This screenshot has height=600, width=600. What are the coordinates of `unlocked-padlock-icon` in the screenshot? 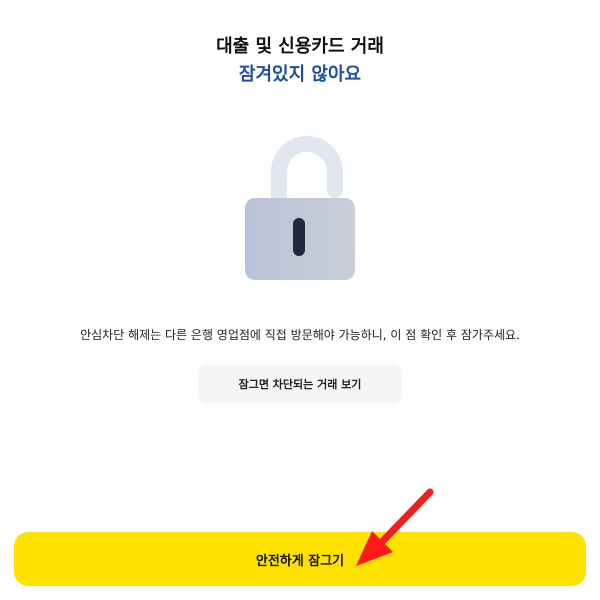 It's located at (300, 208).